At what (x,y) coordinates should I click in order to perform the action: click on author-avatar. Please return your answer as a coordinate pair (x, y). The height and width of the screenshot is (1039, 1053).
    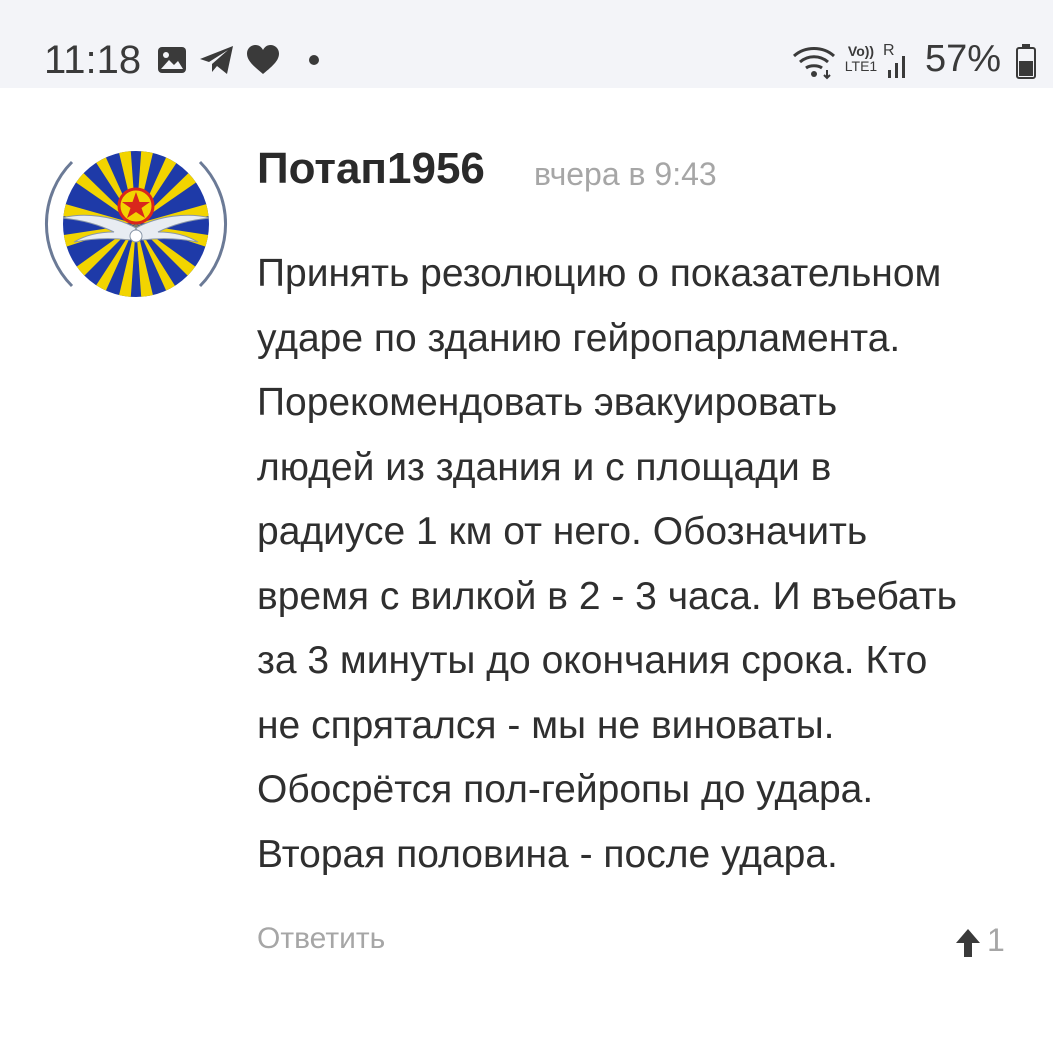
    Looking at the image, I should click on (136, 224).